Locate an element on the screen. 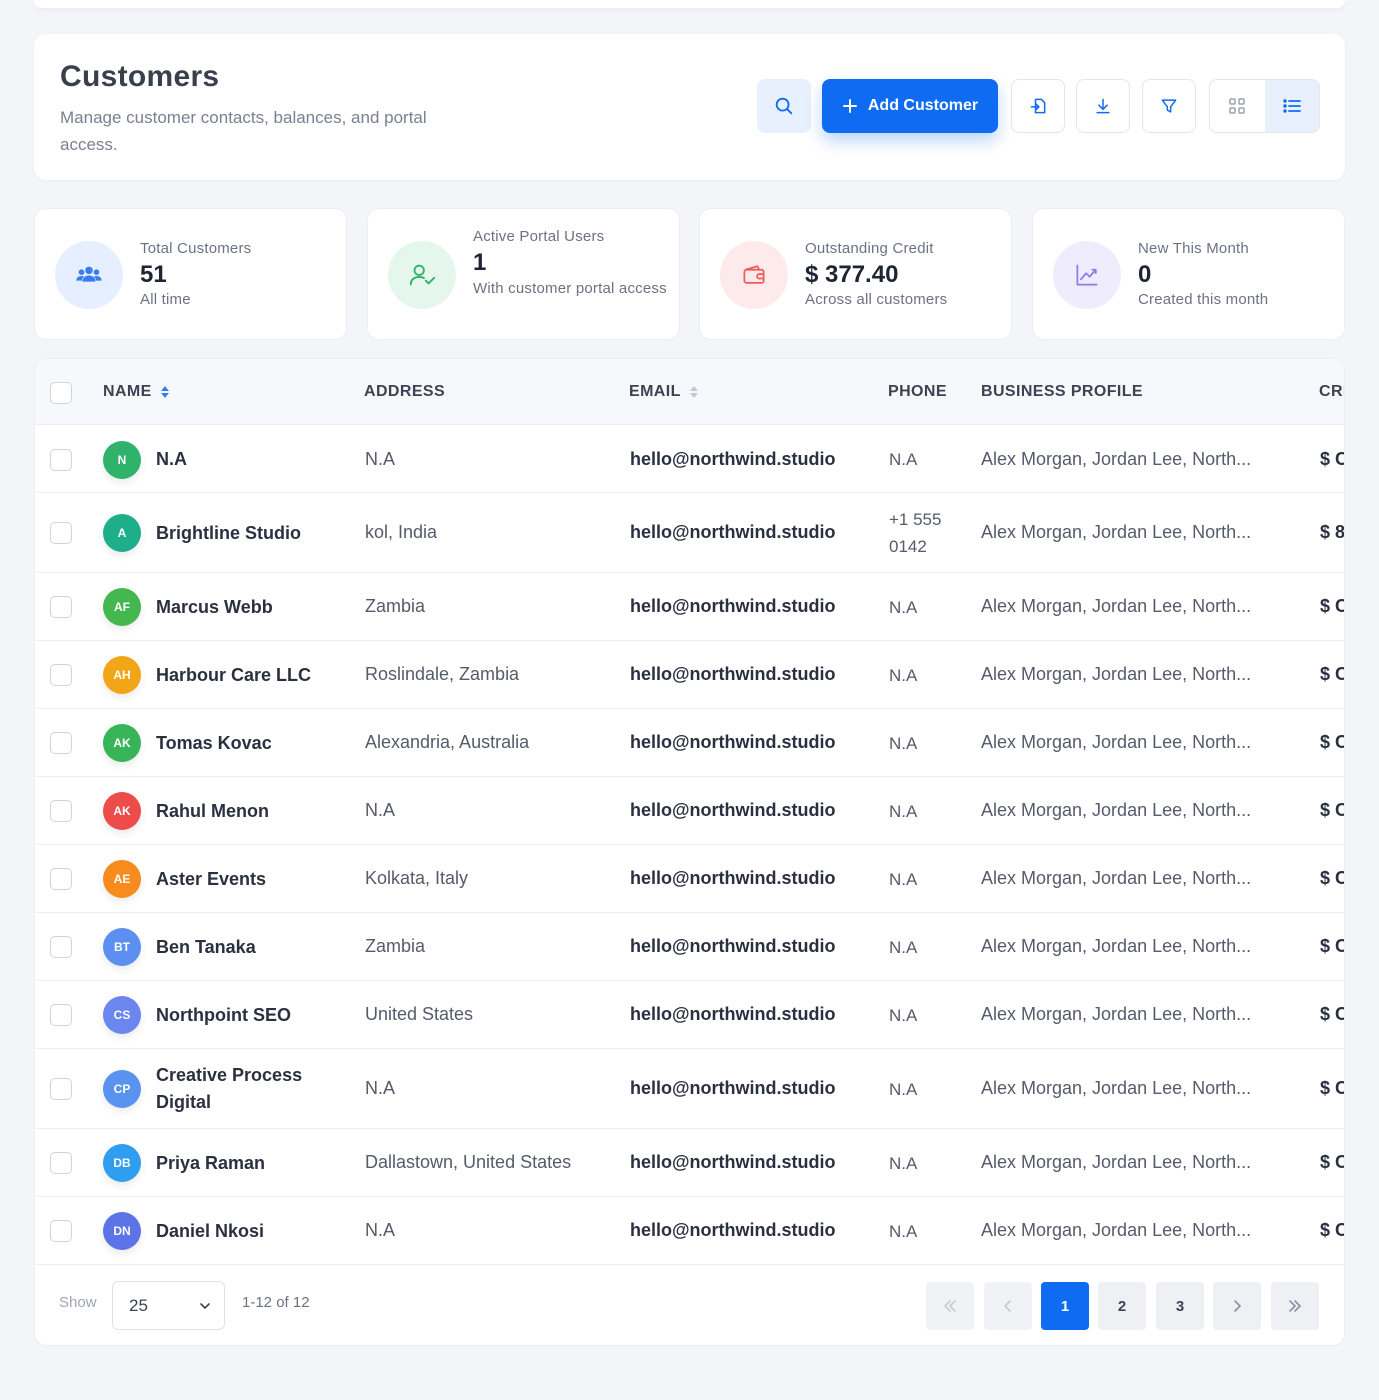 This screenshot has width=1379, height=1400. column-header-name: NAME is located at coordinates (136, 392).